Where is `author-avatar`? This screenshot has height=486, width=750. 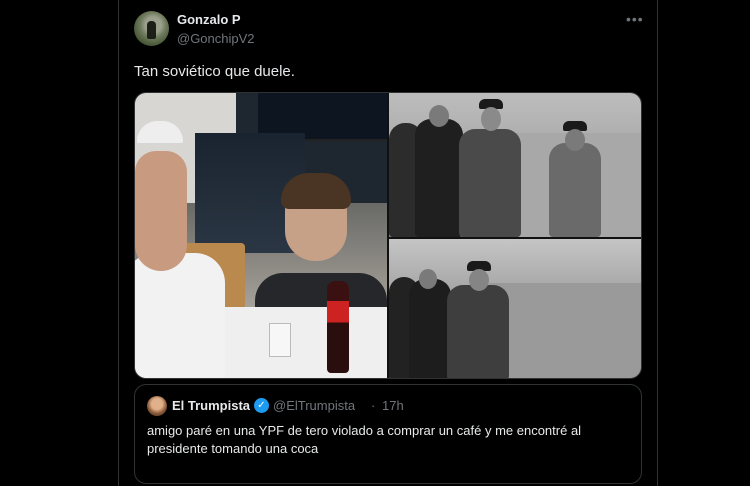
author-avatar is located at coordinates (151, 28).